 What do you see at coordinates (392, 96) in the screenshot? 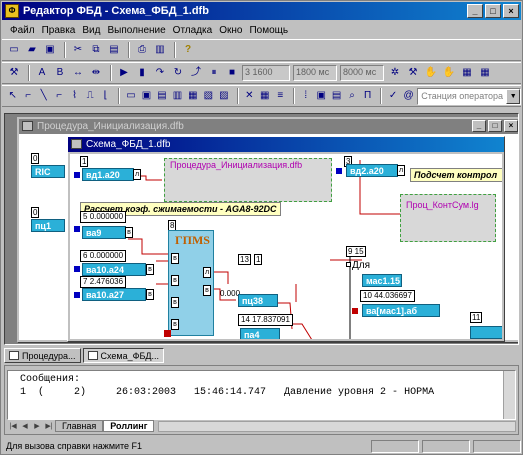
I see `check-icon: ✓` at bounding box center [392, 96].